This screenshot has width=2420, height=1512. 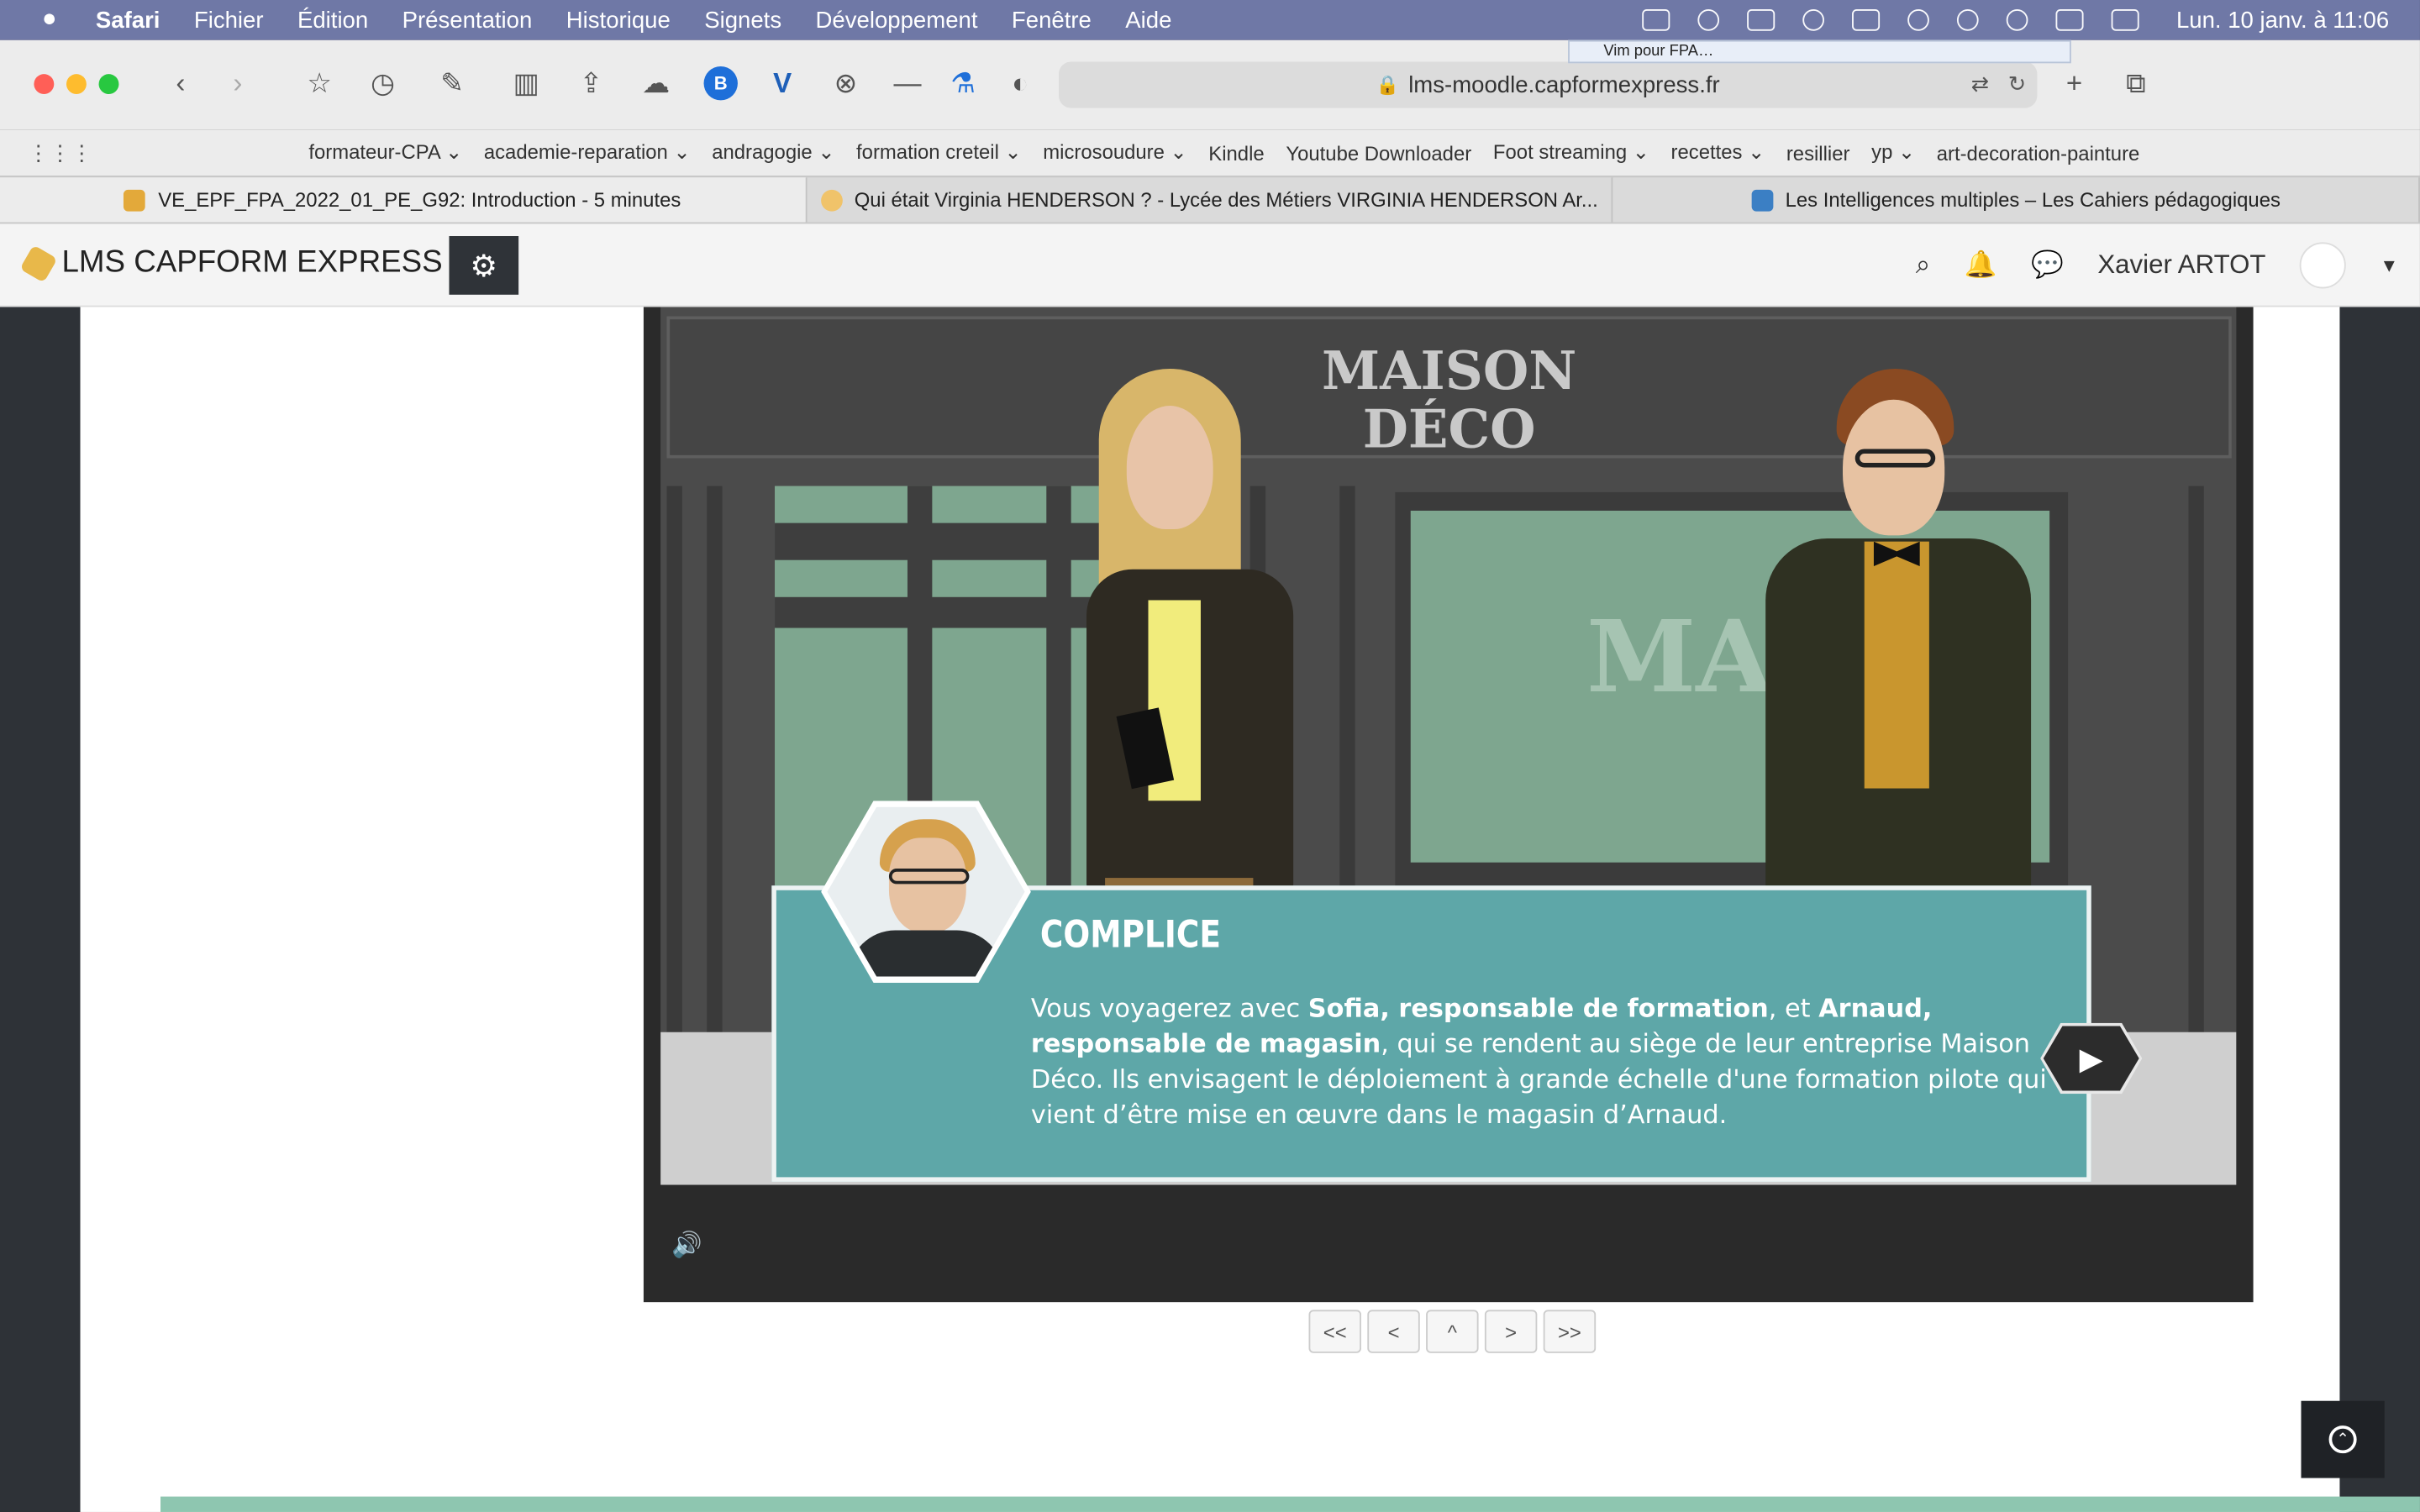 I want to click on bookmark-formateur-cpa: formateur-CPA ⌄, so click(x=385, y=152).